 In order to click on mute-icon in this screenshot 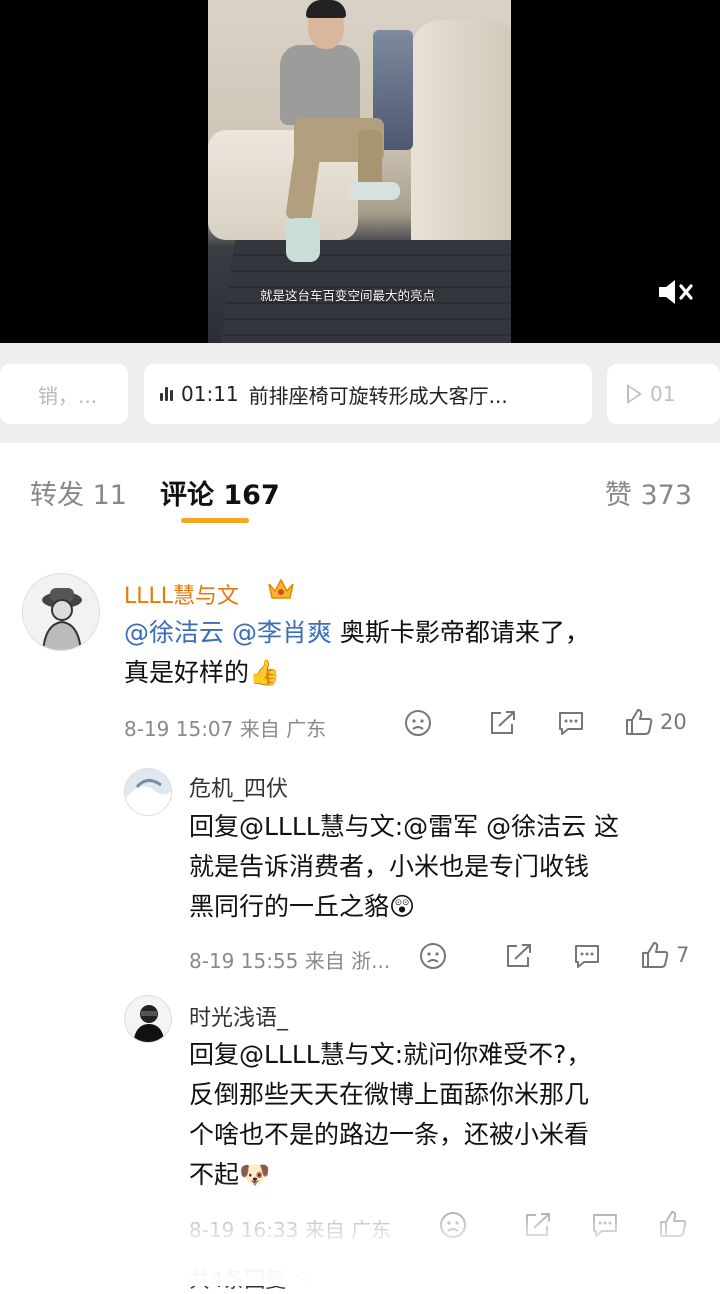, I will do `click(676, 292)`.